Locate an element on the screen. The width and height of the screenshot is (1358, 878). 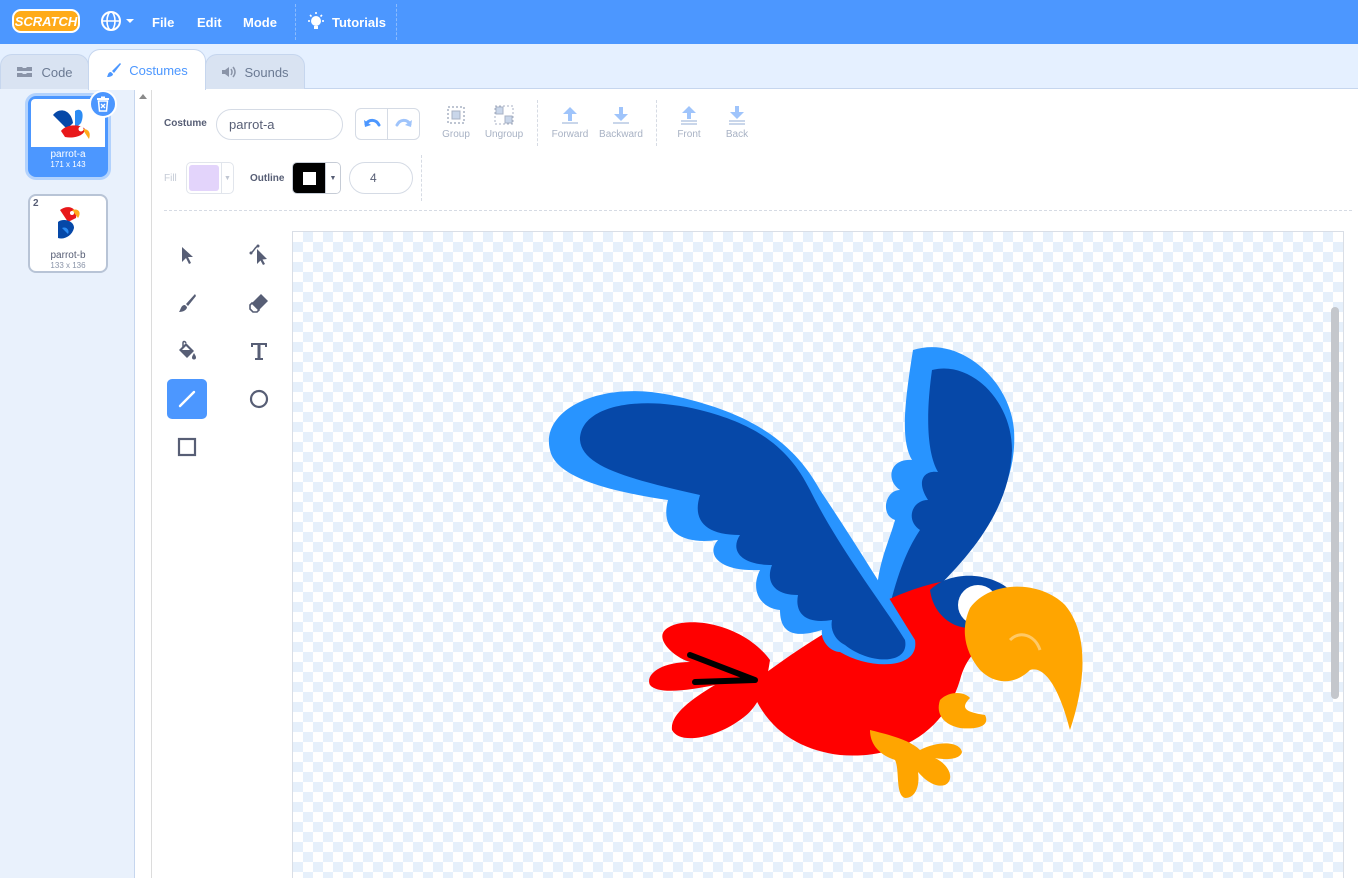
eraser-icon is located at coordinates (258, 303).